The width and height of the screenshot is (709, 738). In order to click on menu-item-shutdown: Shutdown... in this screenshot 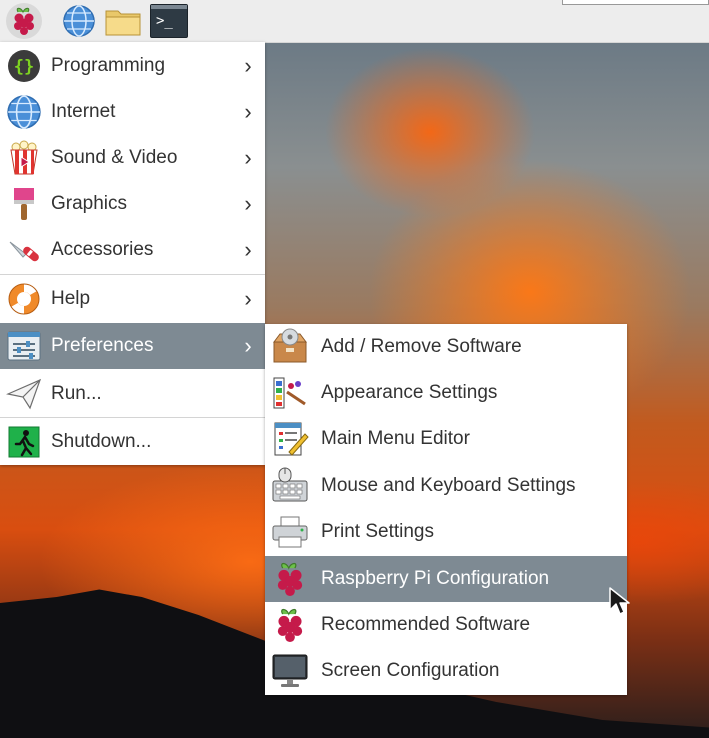, I will do `click(132, 442)`.